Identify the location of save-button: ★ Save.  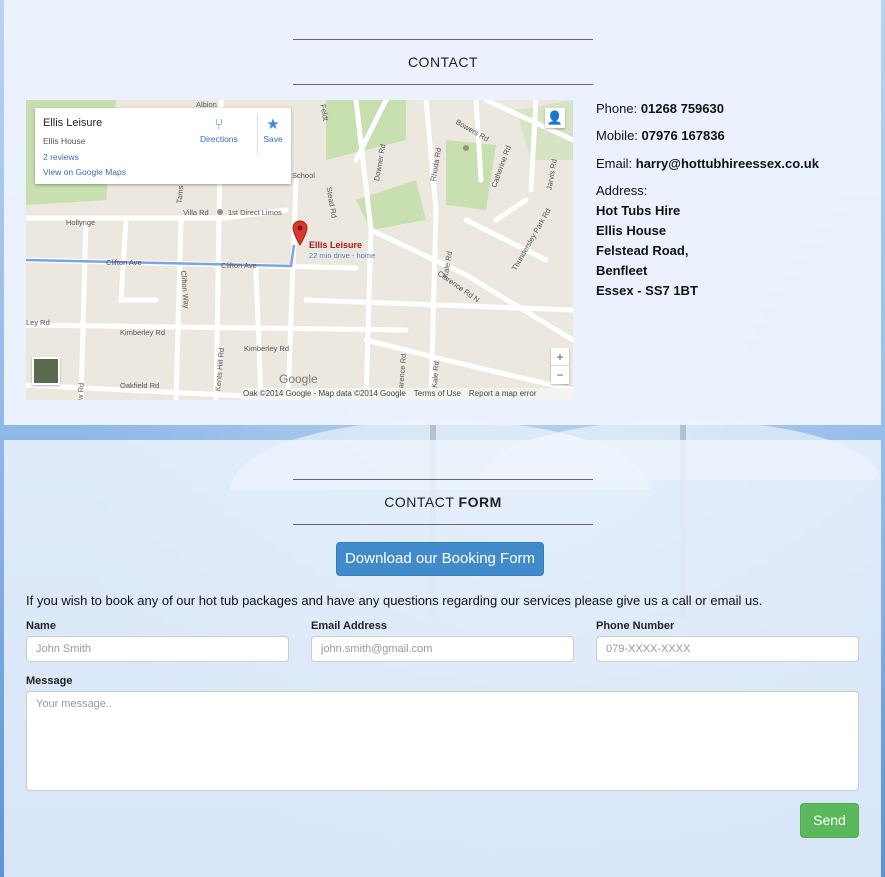
(273, 130).